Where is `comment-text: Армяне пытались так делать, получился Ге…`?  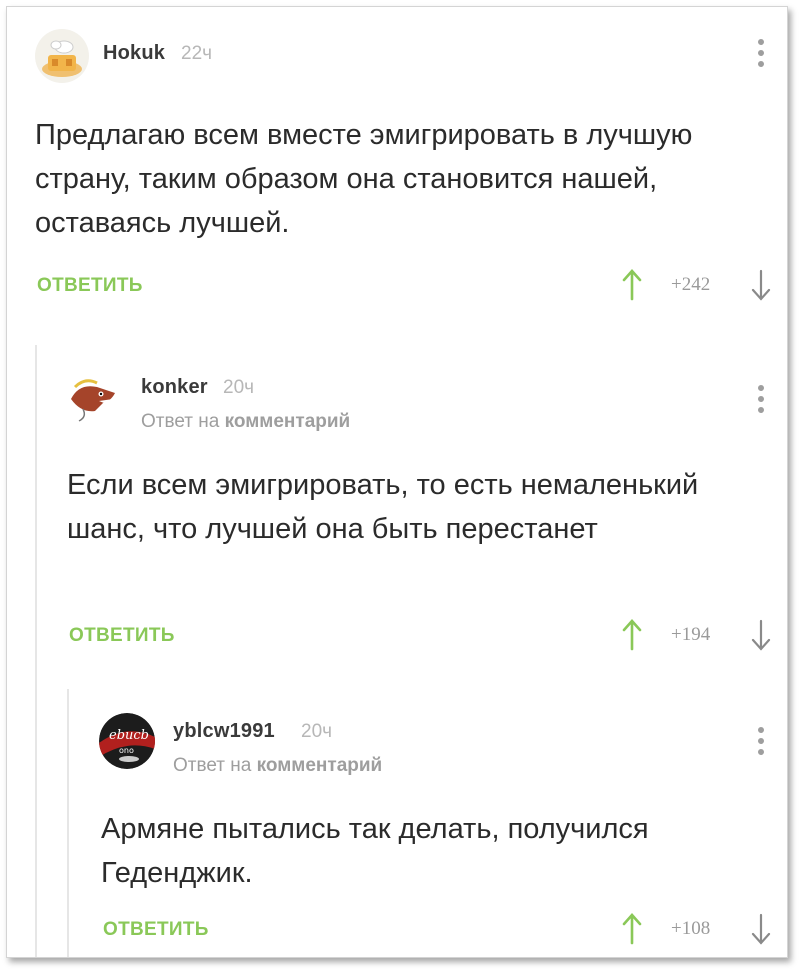
comment-text: Армяне пытались так делать, получился Ге… is located at coordinates (375, 851).